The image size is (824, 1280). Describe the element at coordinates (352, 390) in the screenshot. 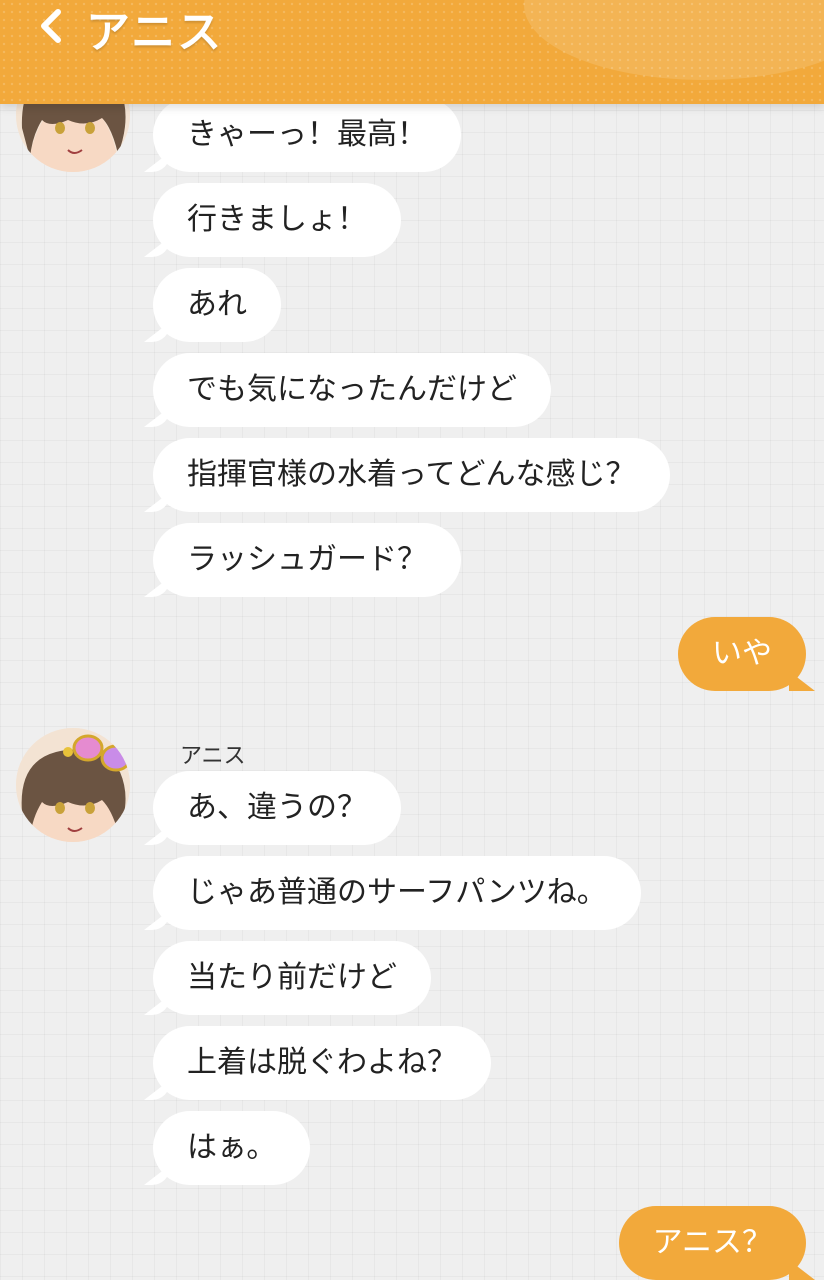

I see `message-bubble: でも気になったんだけど` at that location.